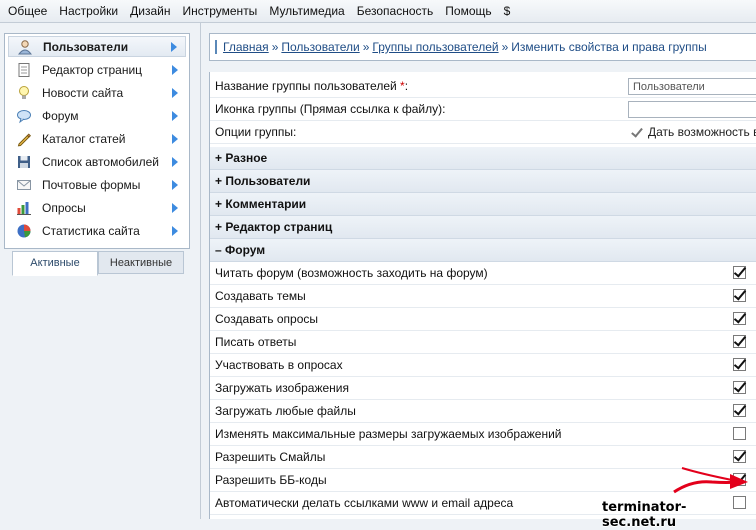  Describe the element at coordinates (55, 263) in the screenshot. I see `tab-active: Активные` at that location.